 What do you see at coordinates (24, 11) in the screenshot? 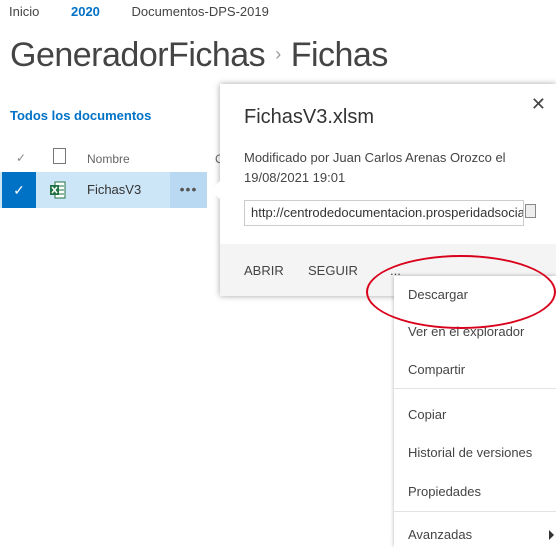
I see `breadcrumb-home: Inicio` at bounding box center [24, 11].